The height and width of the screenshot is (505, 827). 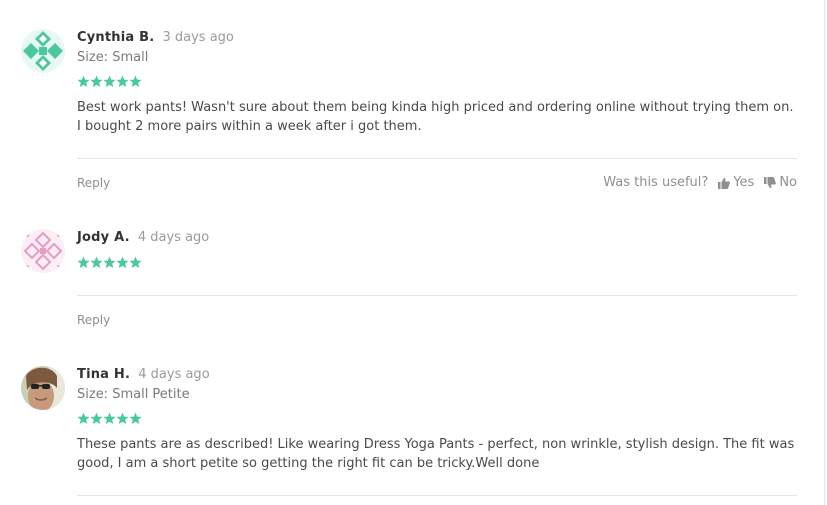 I want to click on useful-label: Was this useful?, so click(x=656, y=182).